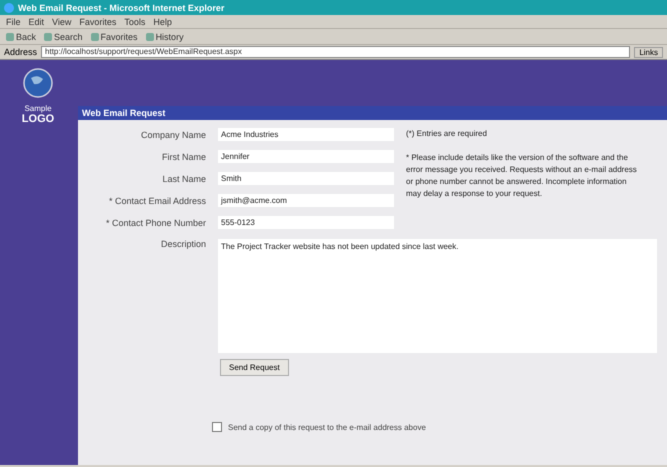 The image size is (667, 467). What do you see at coordinates (183, 157) in the screenshot?
I see `field-label: First Name` at bounding box center [183, 157].